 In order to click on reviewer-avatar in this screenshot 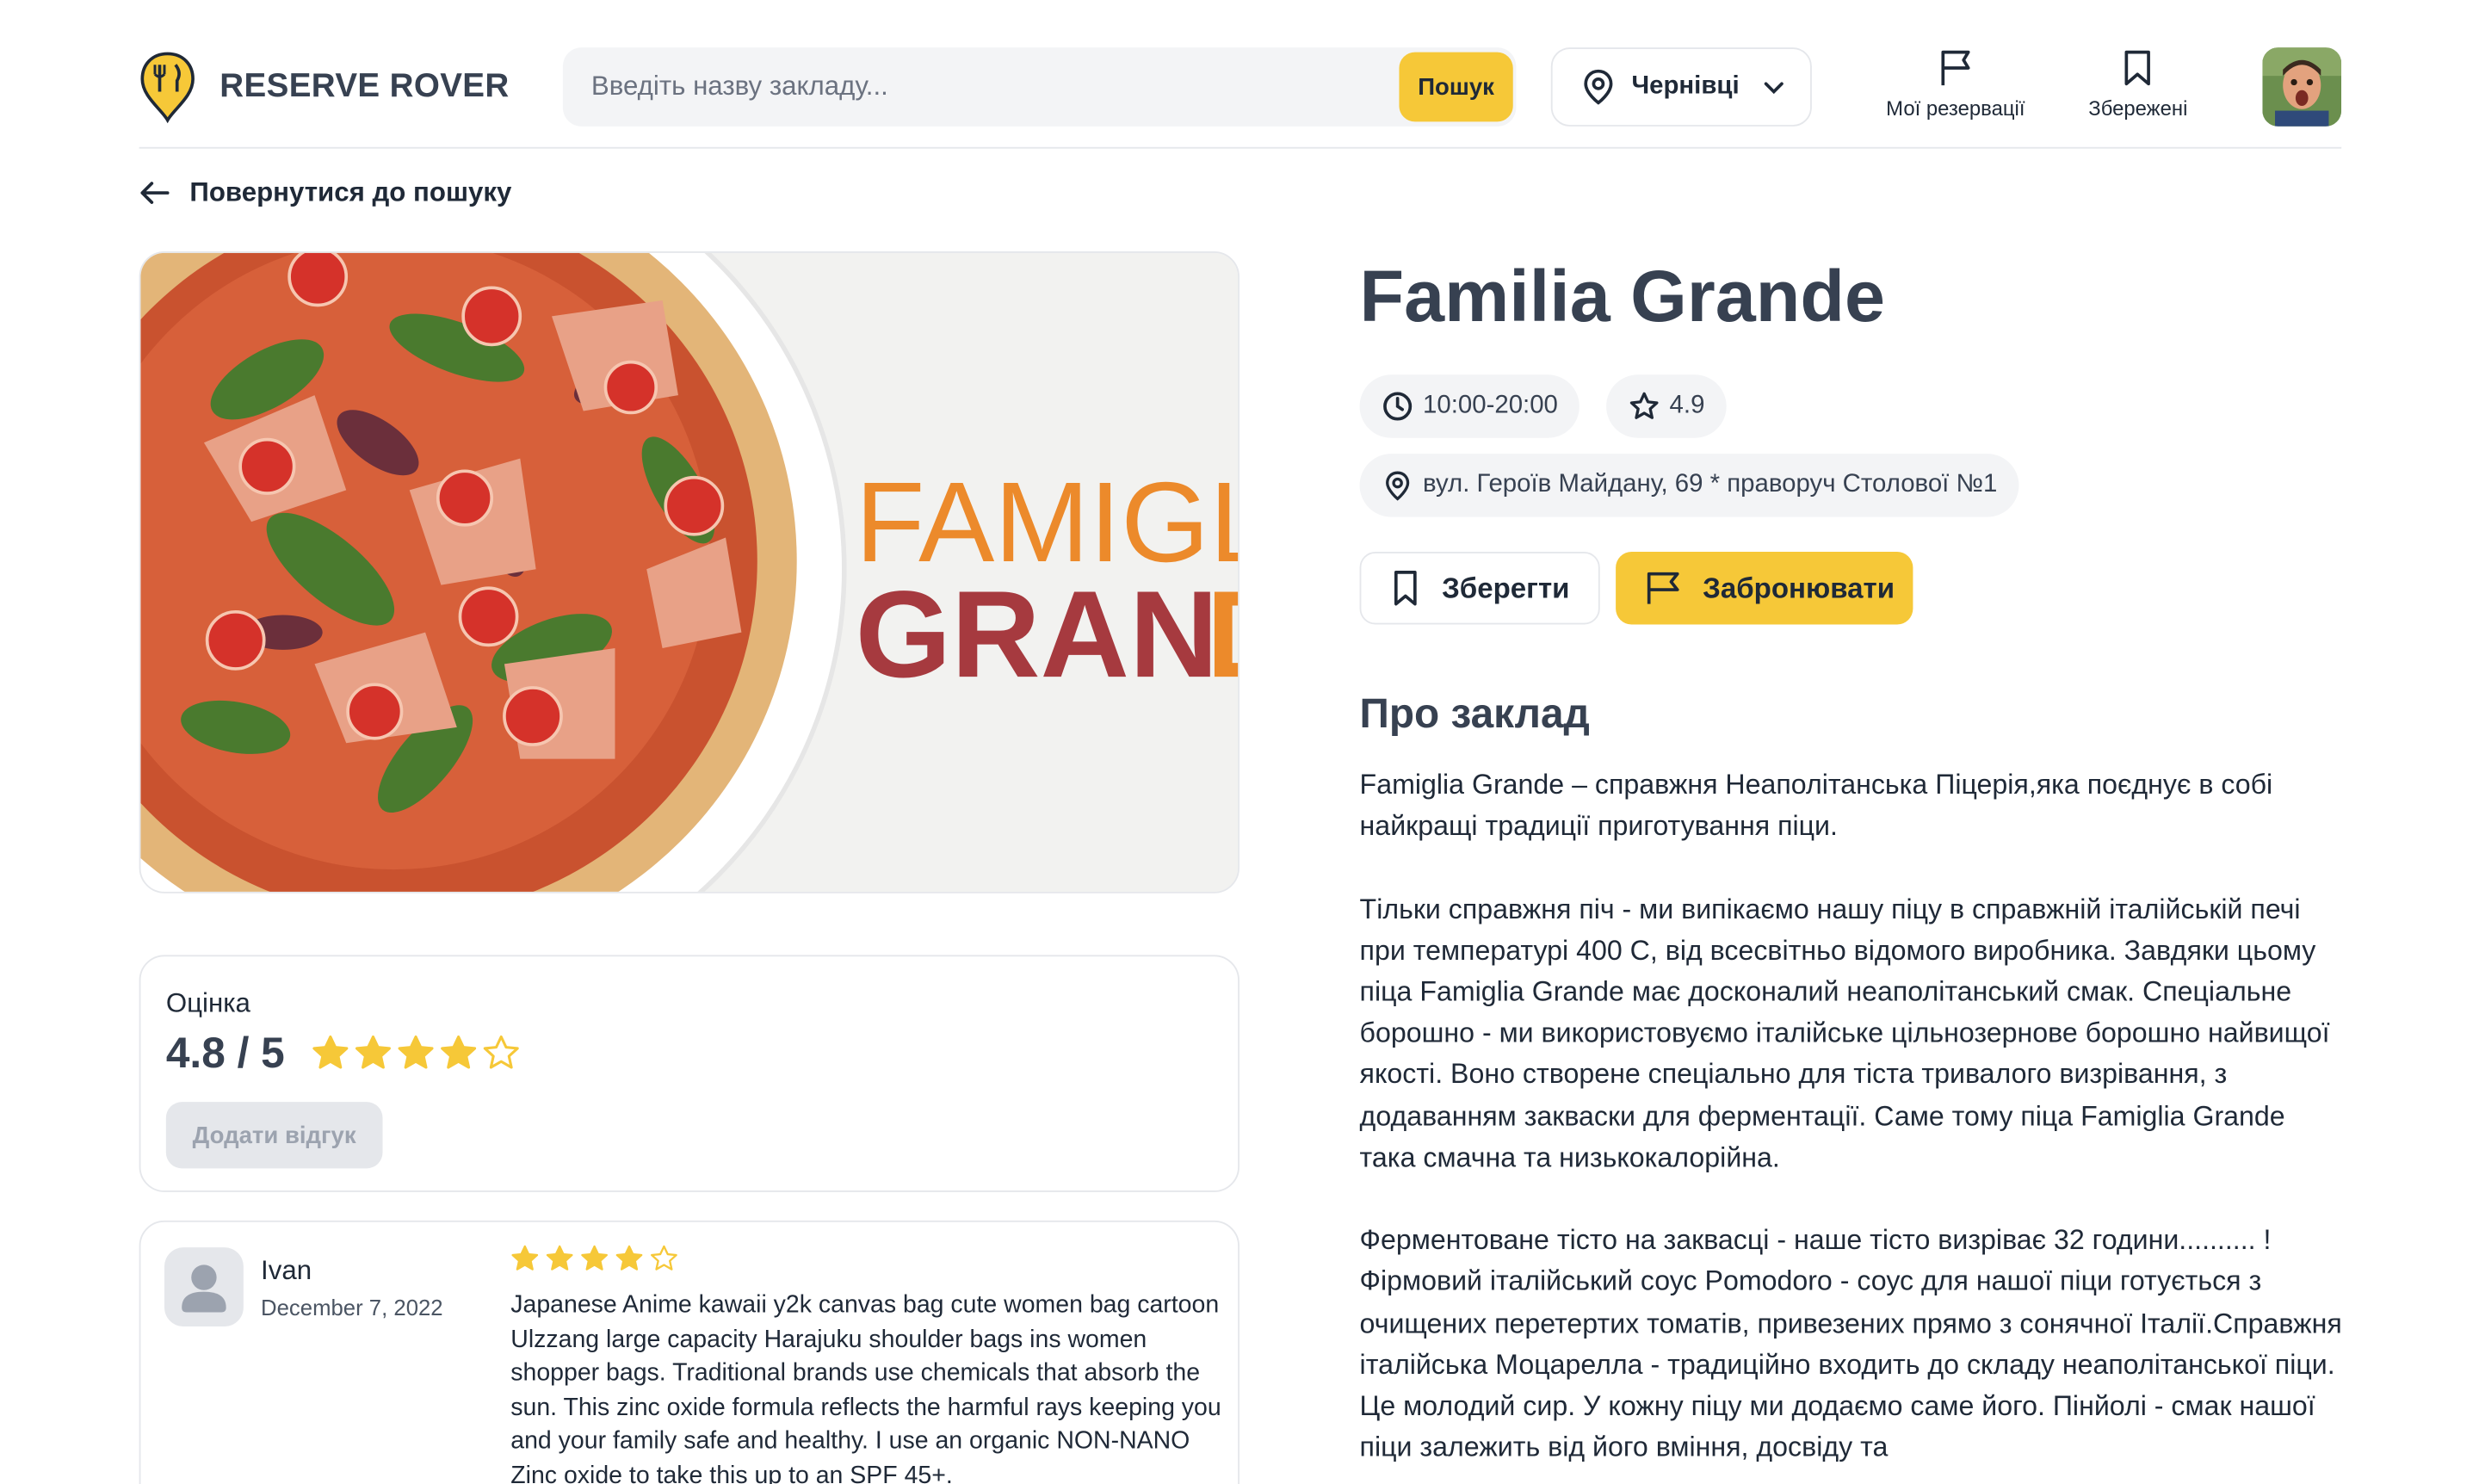, I will do `click(204, 1286)`.